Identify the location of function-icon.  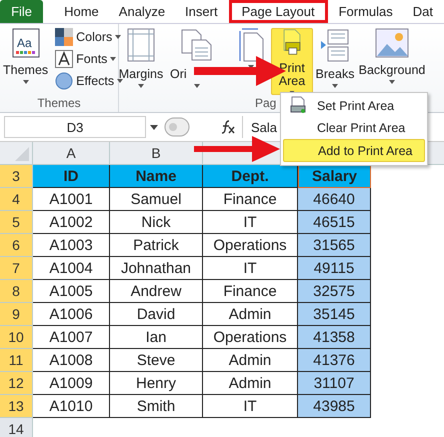
(228, 127).